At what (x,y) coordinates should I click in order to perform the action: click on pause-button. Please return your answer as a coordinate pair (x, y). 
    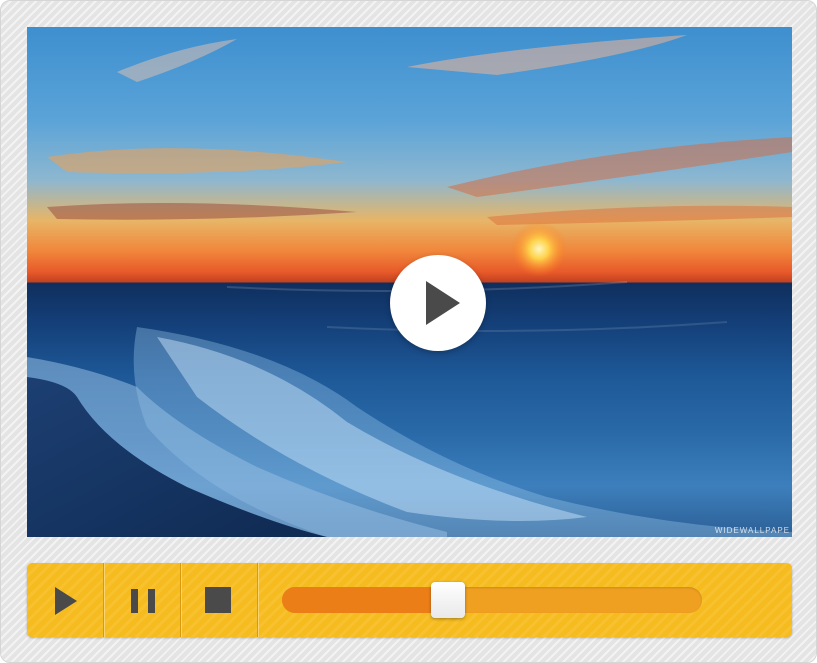
    Looking at the image, I should click on (142, 600).